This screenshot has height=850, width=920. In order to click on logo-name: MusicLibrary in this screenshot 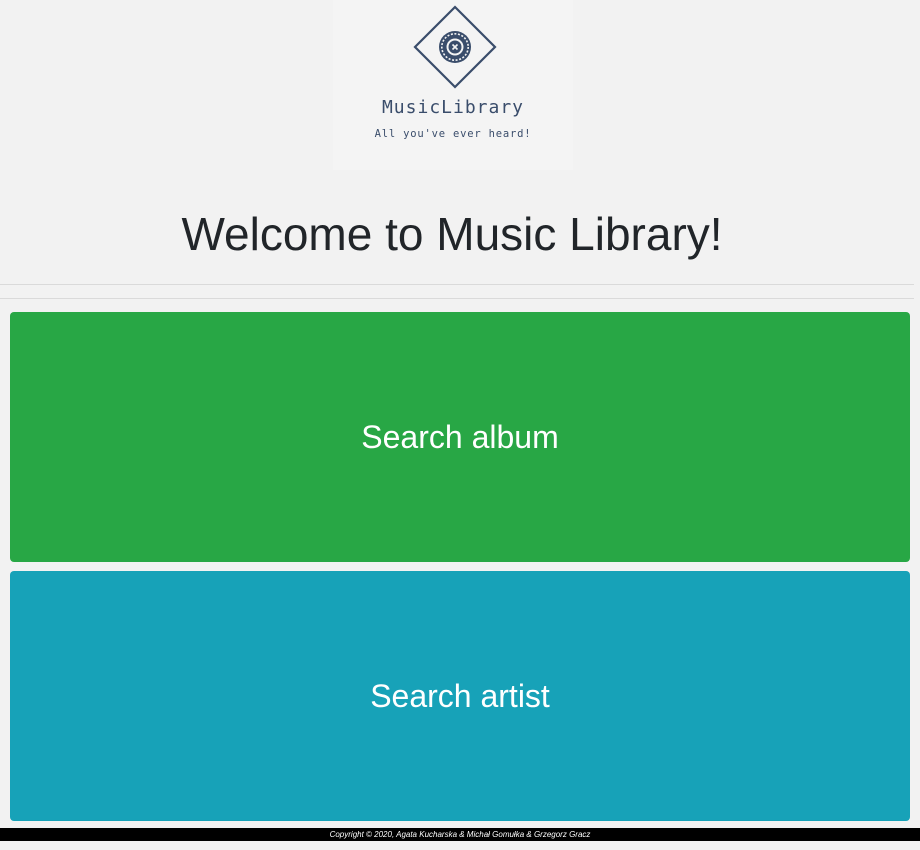, I will do `click(453, 107)`.